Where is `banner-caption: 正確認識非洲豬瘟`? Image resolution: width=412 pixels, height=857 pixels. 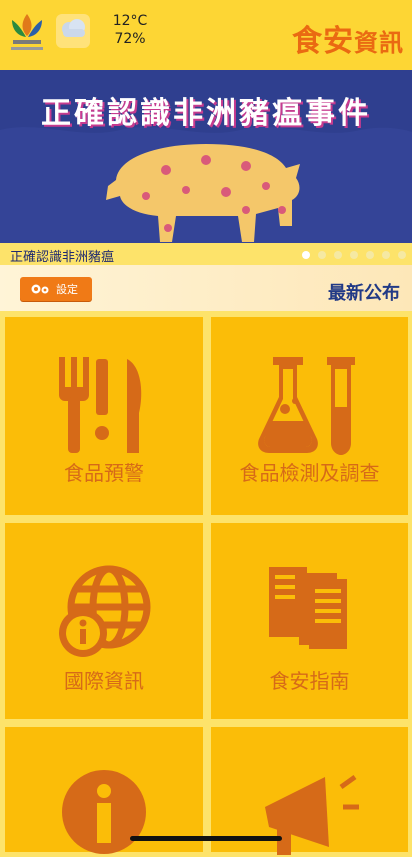
banner-caption: 正確認識非洲豬瘟 is located at coordinates (62, 255).